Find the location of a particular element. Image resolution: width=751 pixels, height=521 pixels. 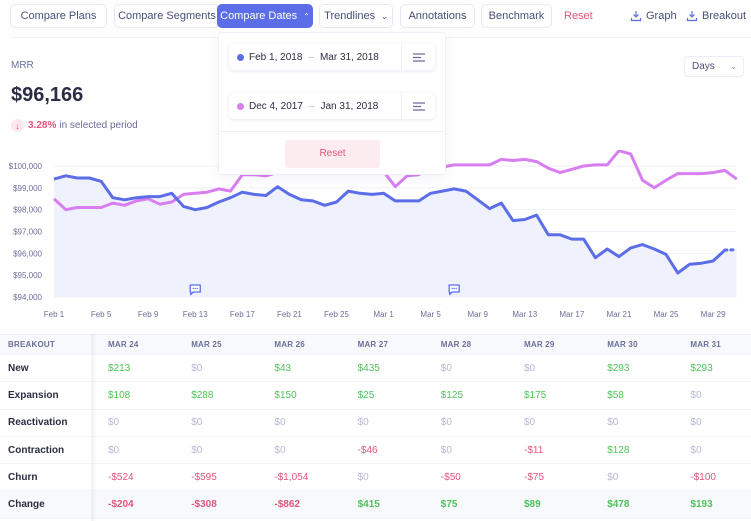

graph-view-button: Graph is located at coordinates (653, 16).